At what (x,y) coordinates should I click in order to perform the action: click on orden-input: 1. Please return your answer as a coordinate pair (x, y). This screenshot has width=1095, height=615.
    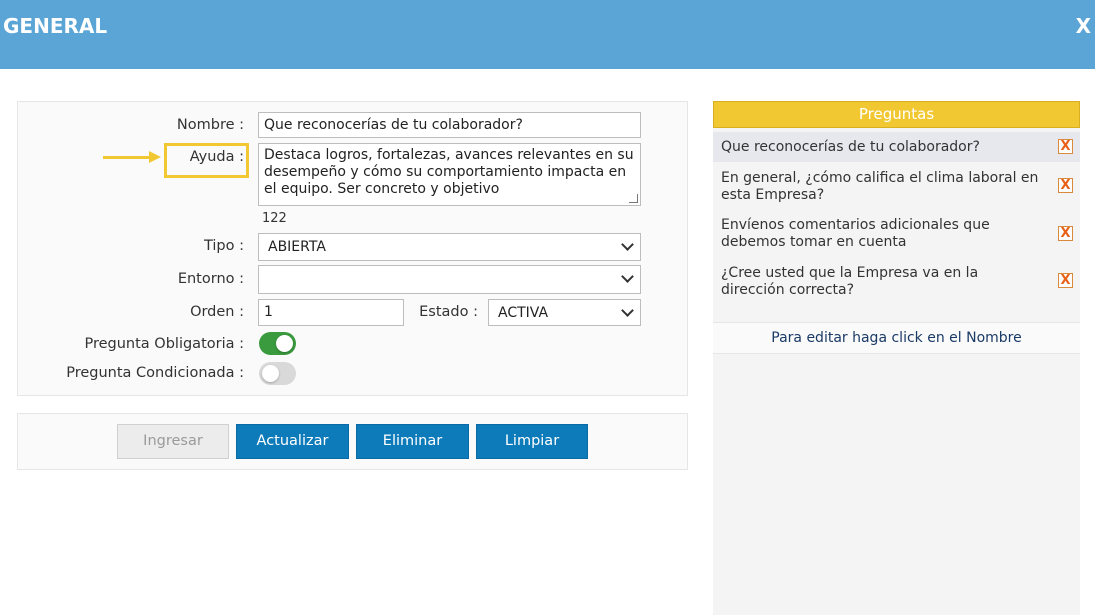
    Looking at the image, I should click on (331, 312).